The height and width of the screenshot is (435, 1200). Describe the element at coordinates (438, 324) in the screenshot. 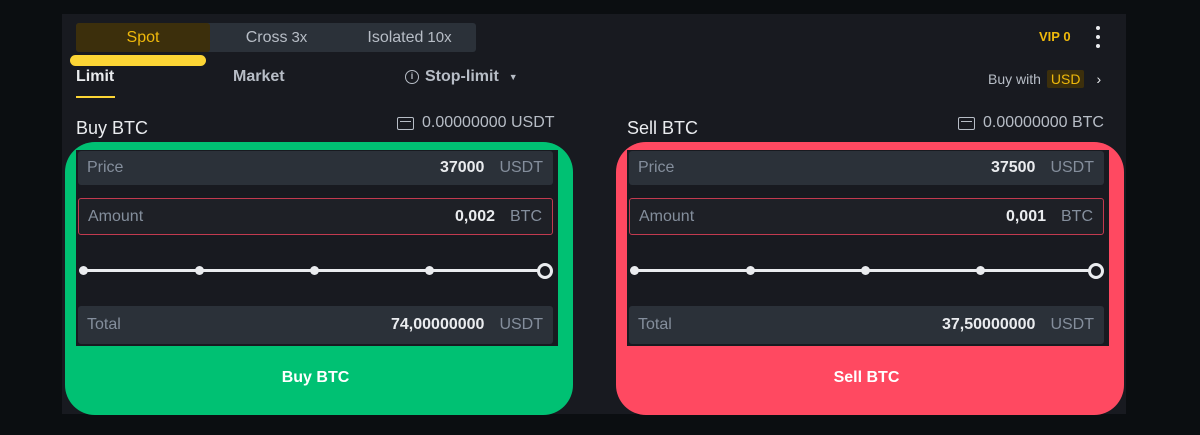

I see `buy-total-value: 74,00000000` at that location.